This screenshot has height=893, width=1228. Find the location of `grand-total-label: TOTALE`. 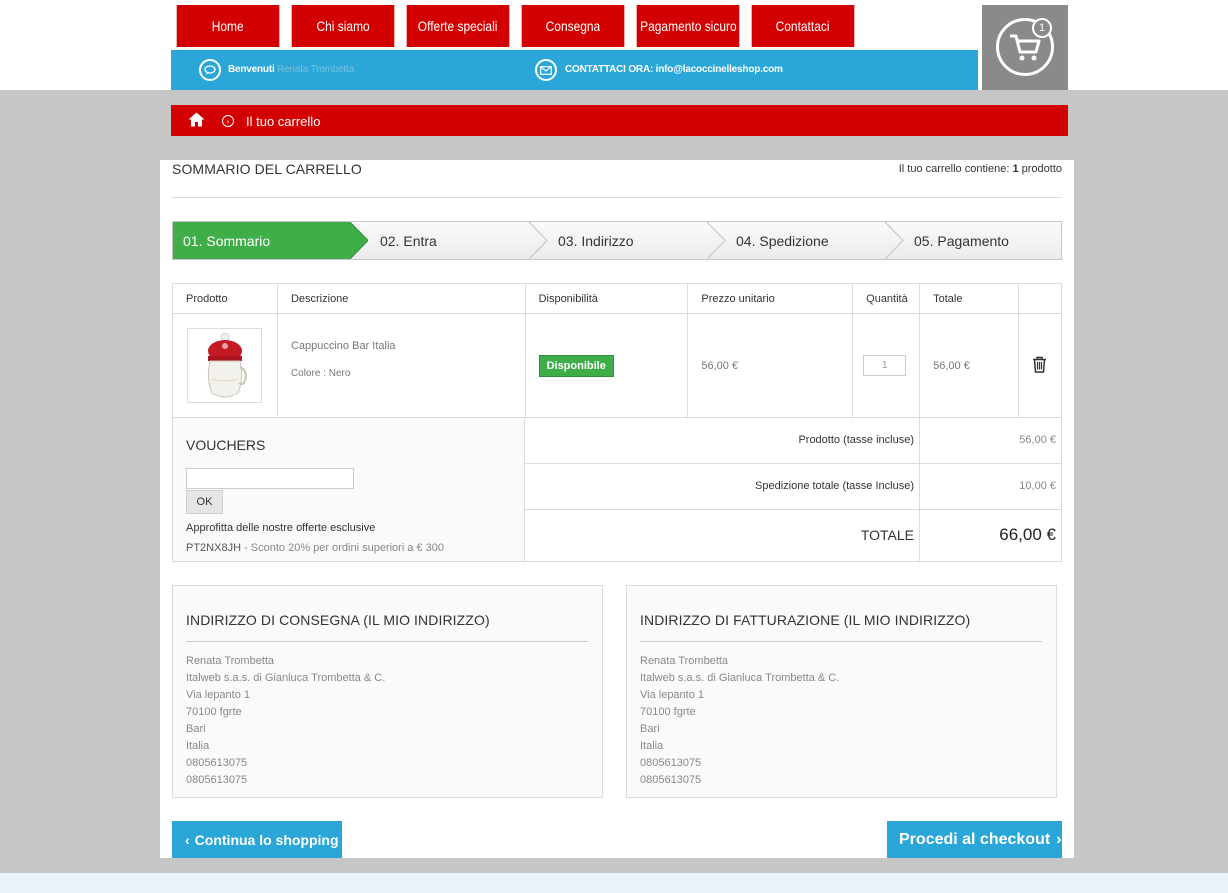

grand-total-label: TOTALE is located at coordinates (887, 535).